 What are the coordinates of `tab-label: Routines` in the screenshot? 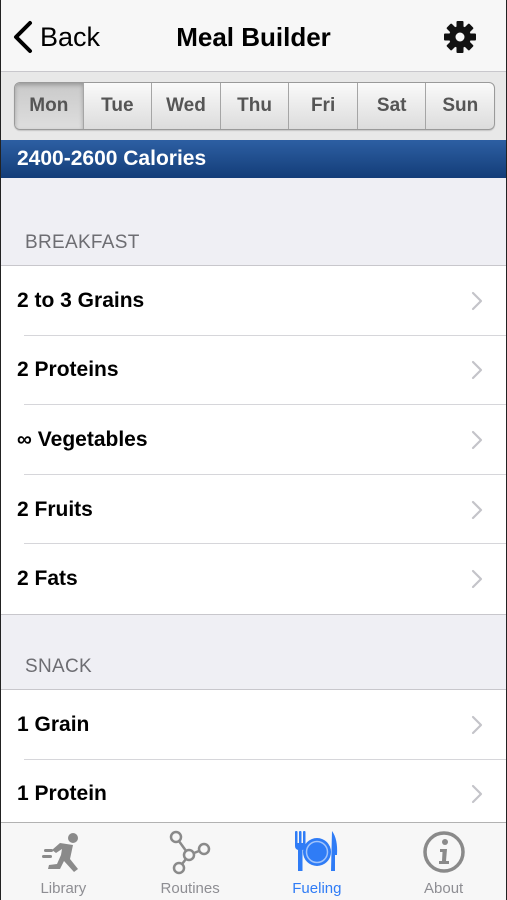 It's located at (190, 888).